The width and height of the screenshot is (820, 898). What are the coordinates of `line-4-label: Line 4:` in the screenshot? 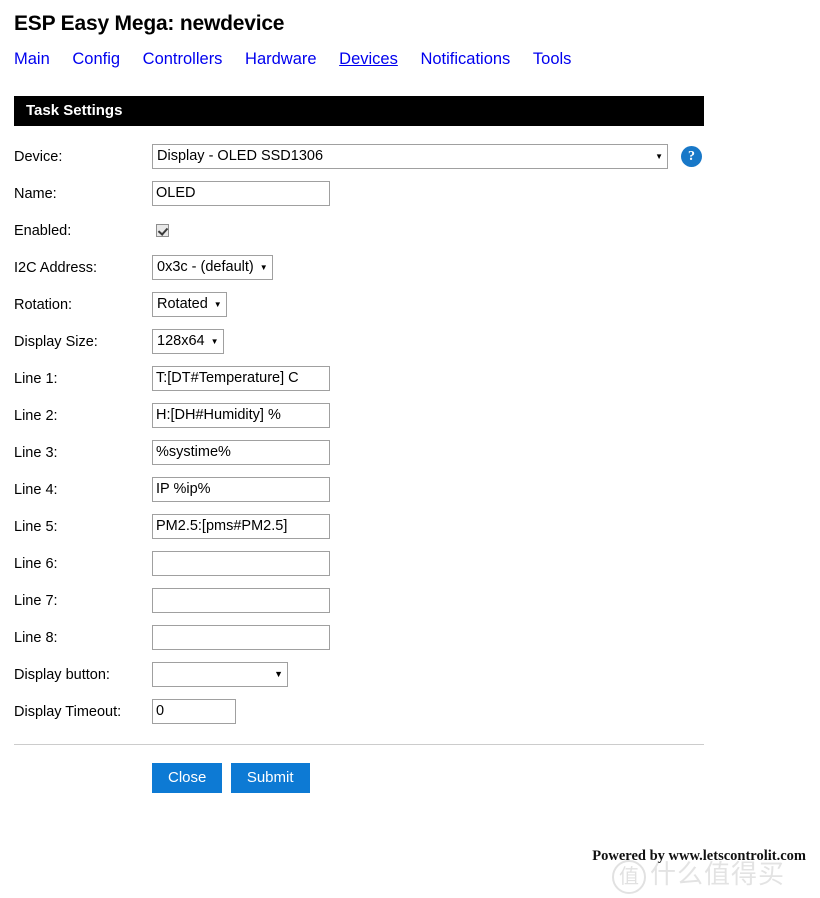 It's located at (36, 489).